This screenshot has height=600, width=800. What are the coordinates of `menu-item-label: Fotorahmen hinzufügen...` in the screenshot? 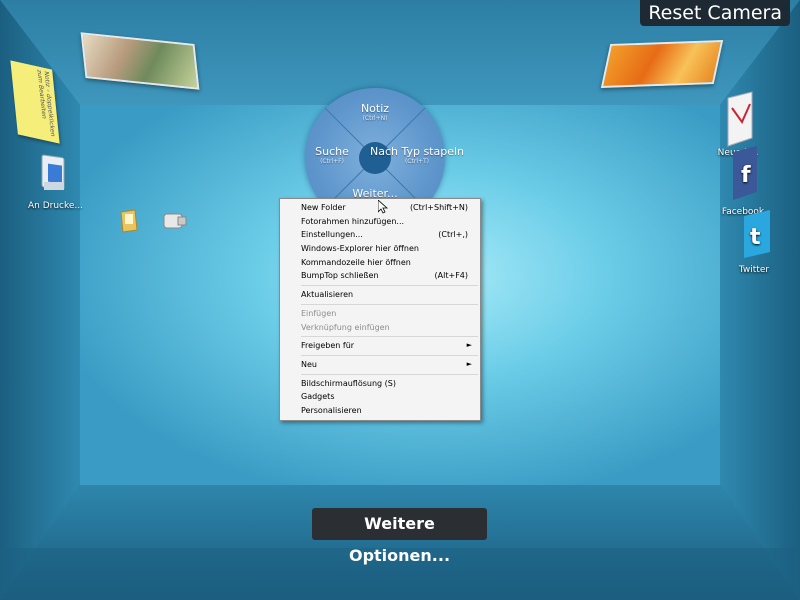 It's located at (353, 221).